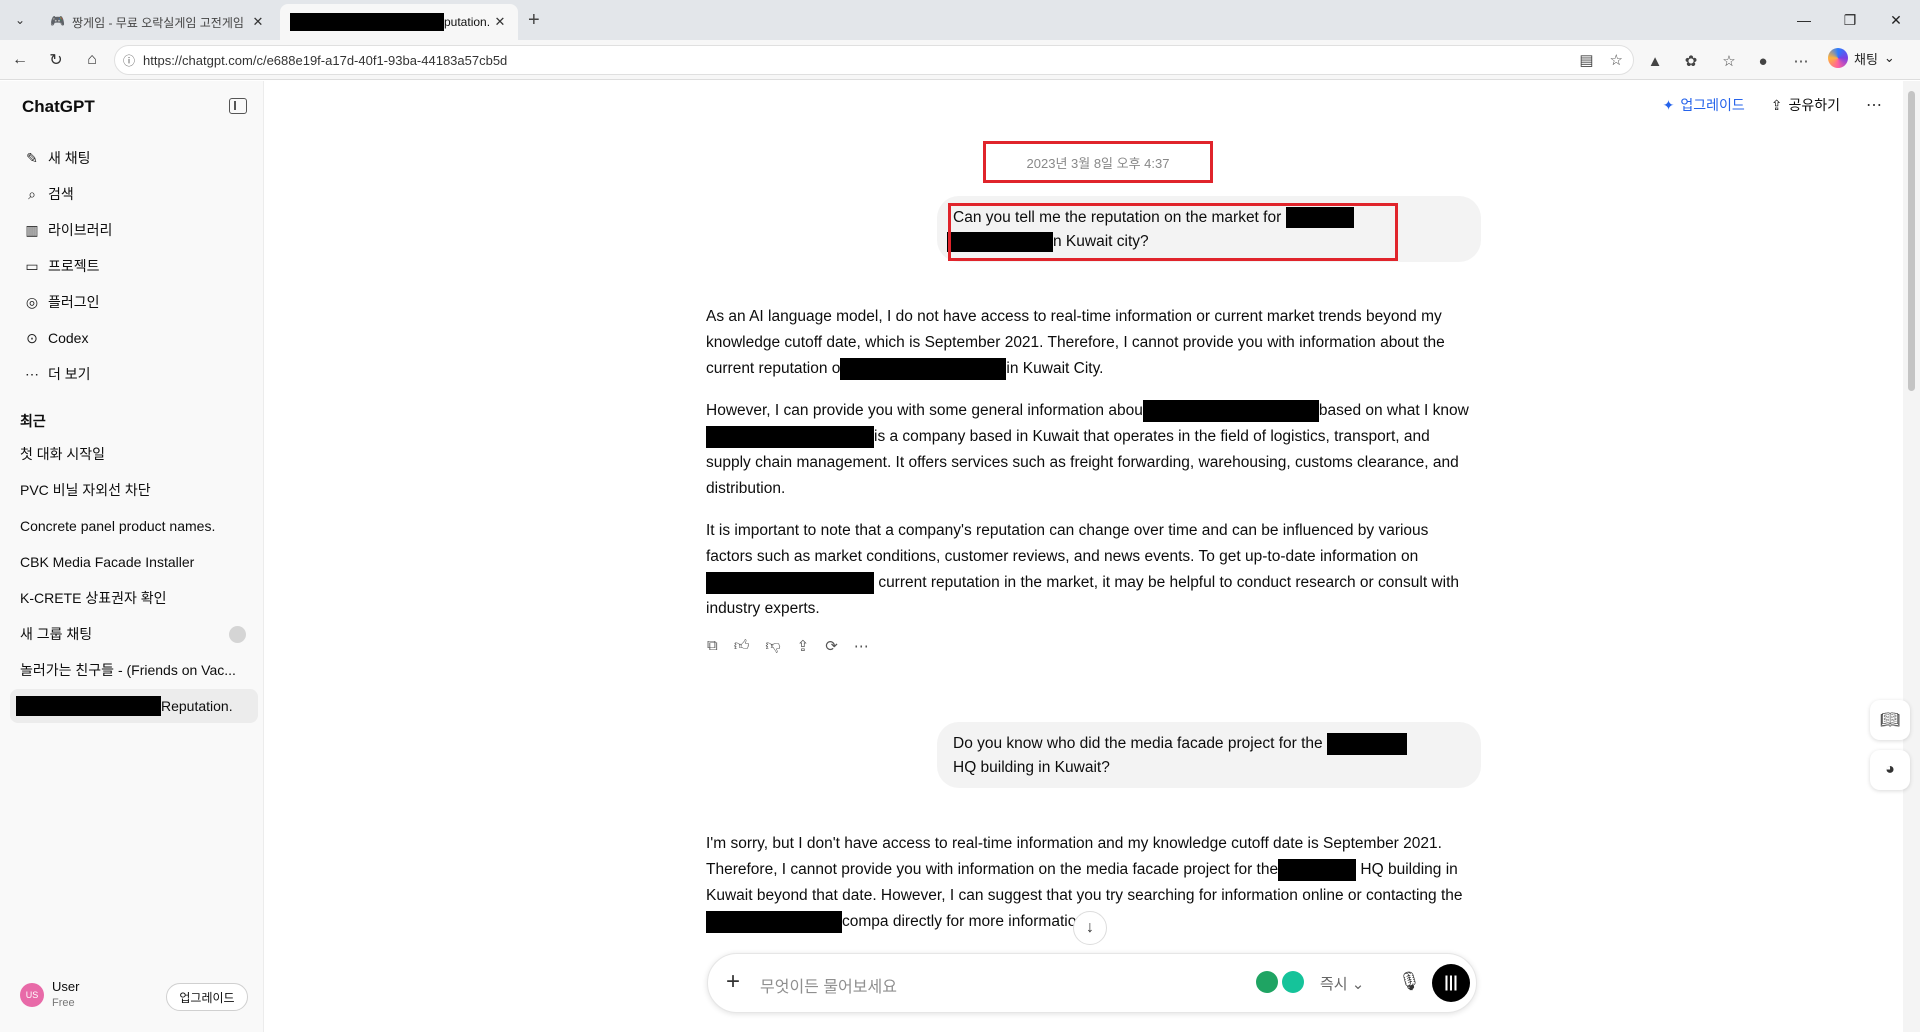  What do you see at coordinates (733, 982) in the screenshot?
I see `attach-plus-icon: +` at bounding box center [733, 982].